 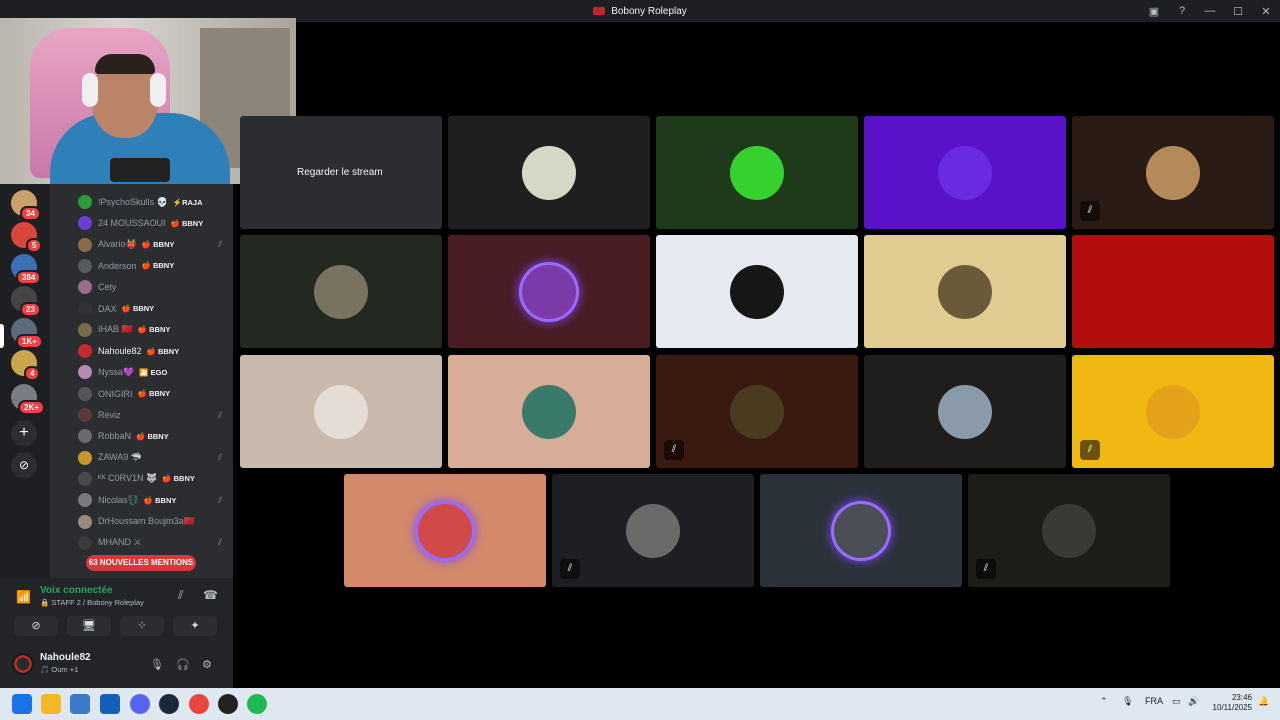 What do you see at coordinates (153, 372) in the screenshot?
I see `list-item: Nyssa💜 🎦 EGO` at bounding box center [153, 372].